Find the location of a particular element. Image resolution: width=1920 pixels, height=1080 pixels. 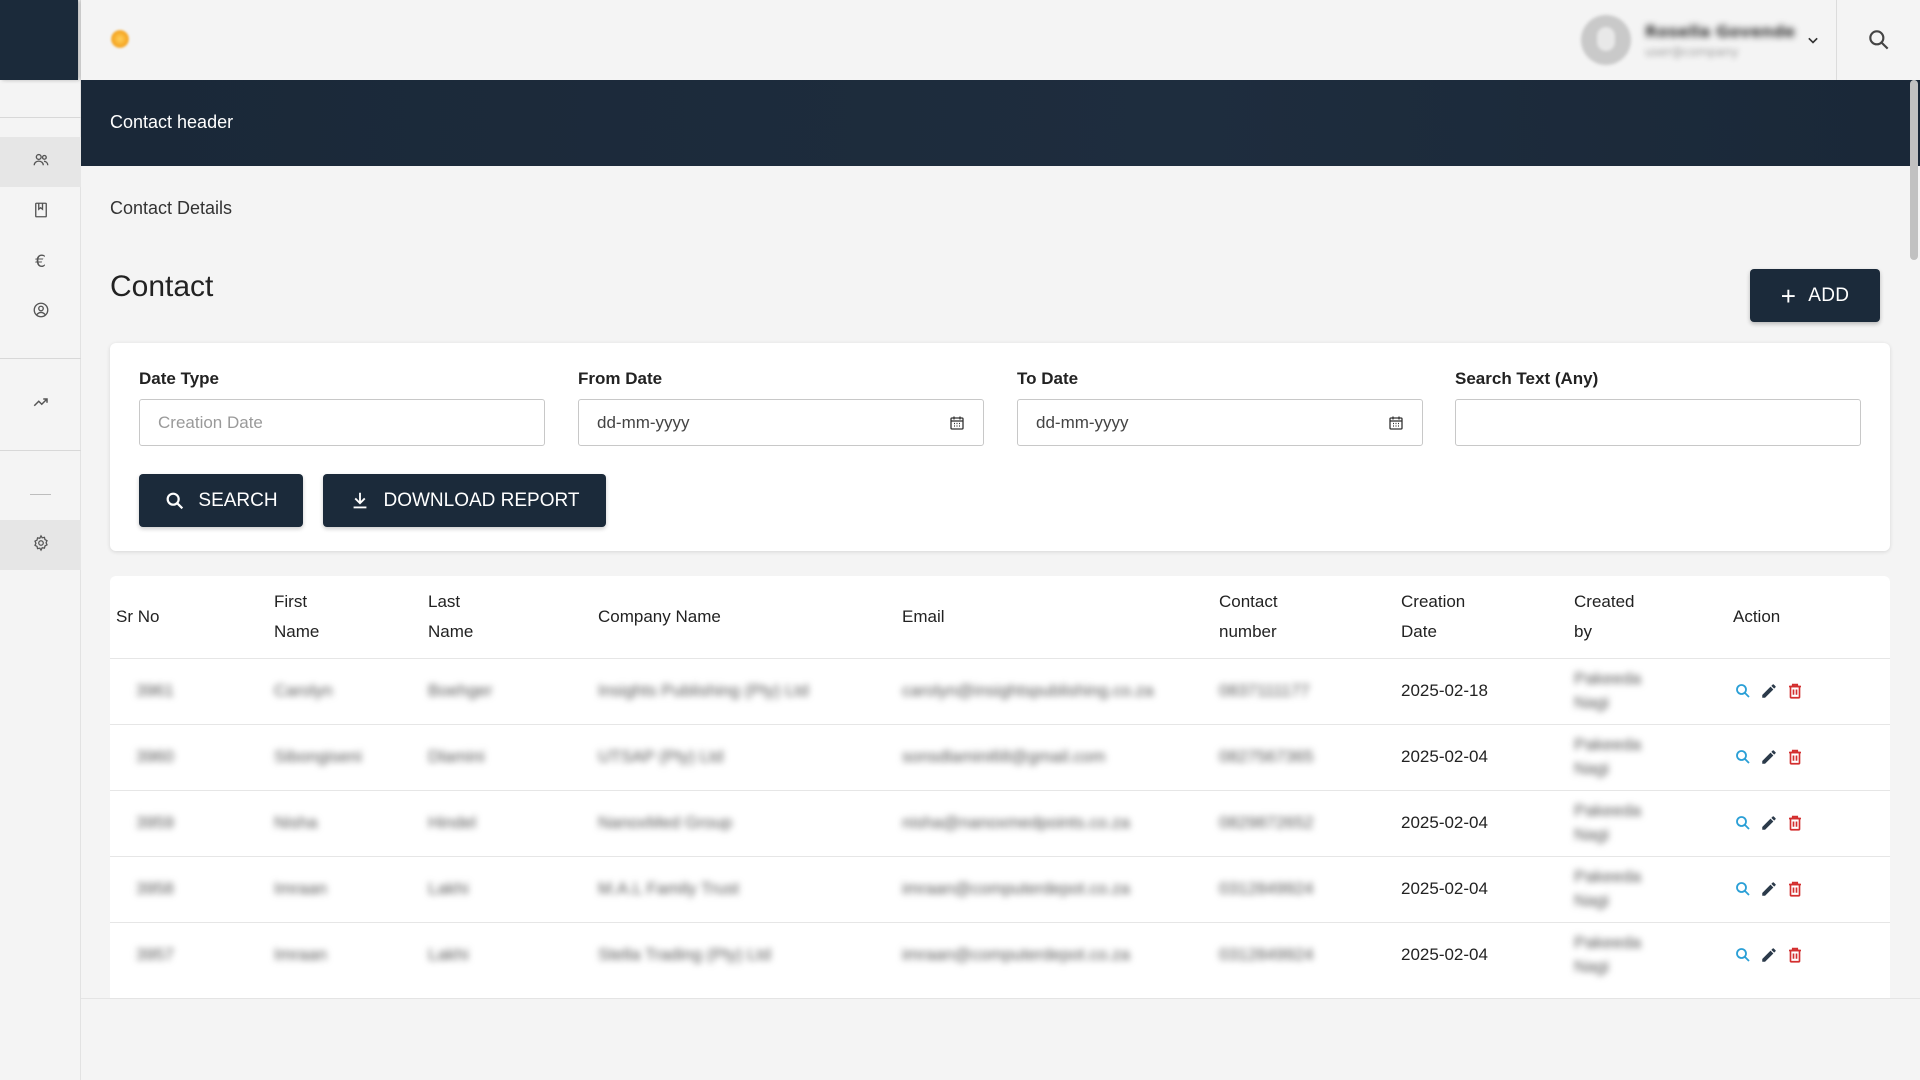

user-name: Rosella Govender is located at coordinates (1720, 31).